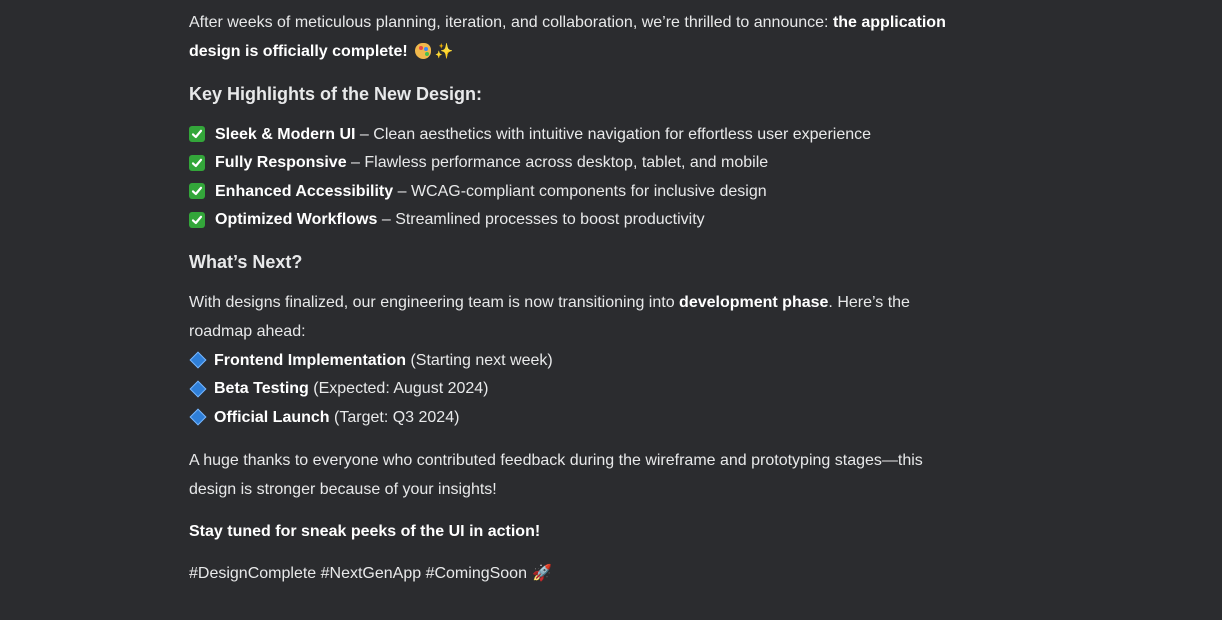  What do you see at coordinates (754, 302) in the screenshot?
I see `whats-next-bold-text: development phase` at bounding box center [754, 302].